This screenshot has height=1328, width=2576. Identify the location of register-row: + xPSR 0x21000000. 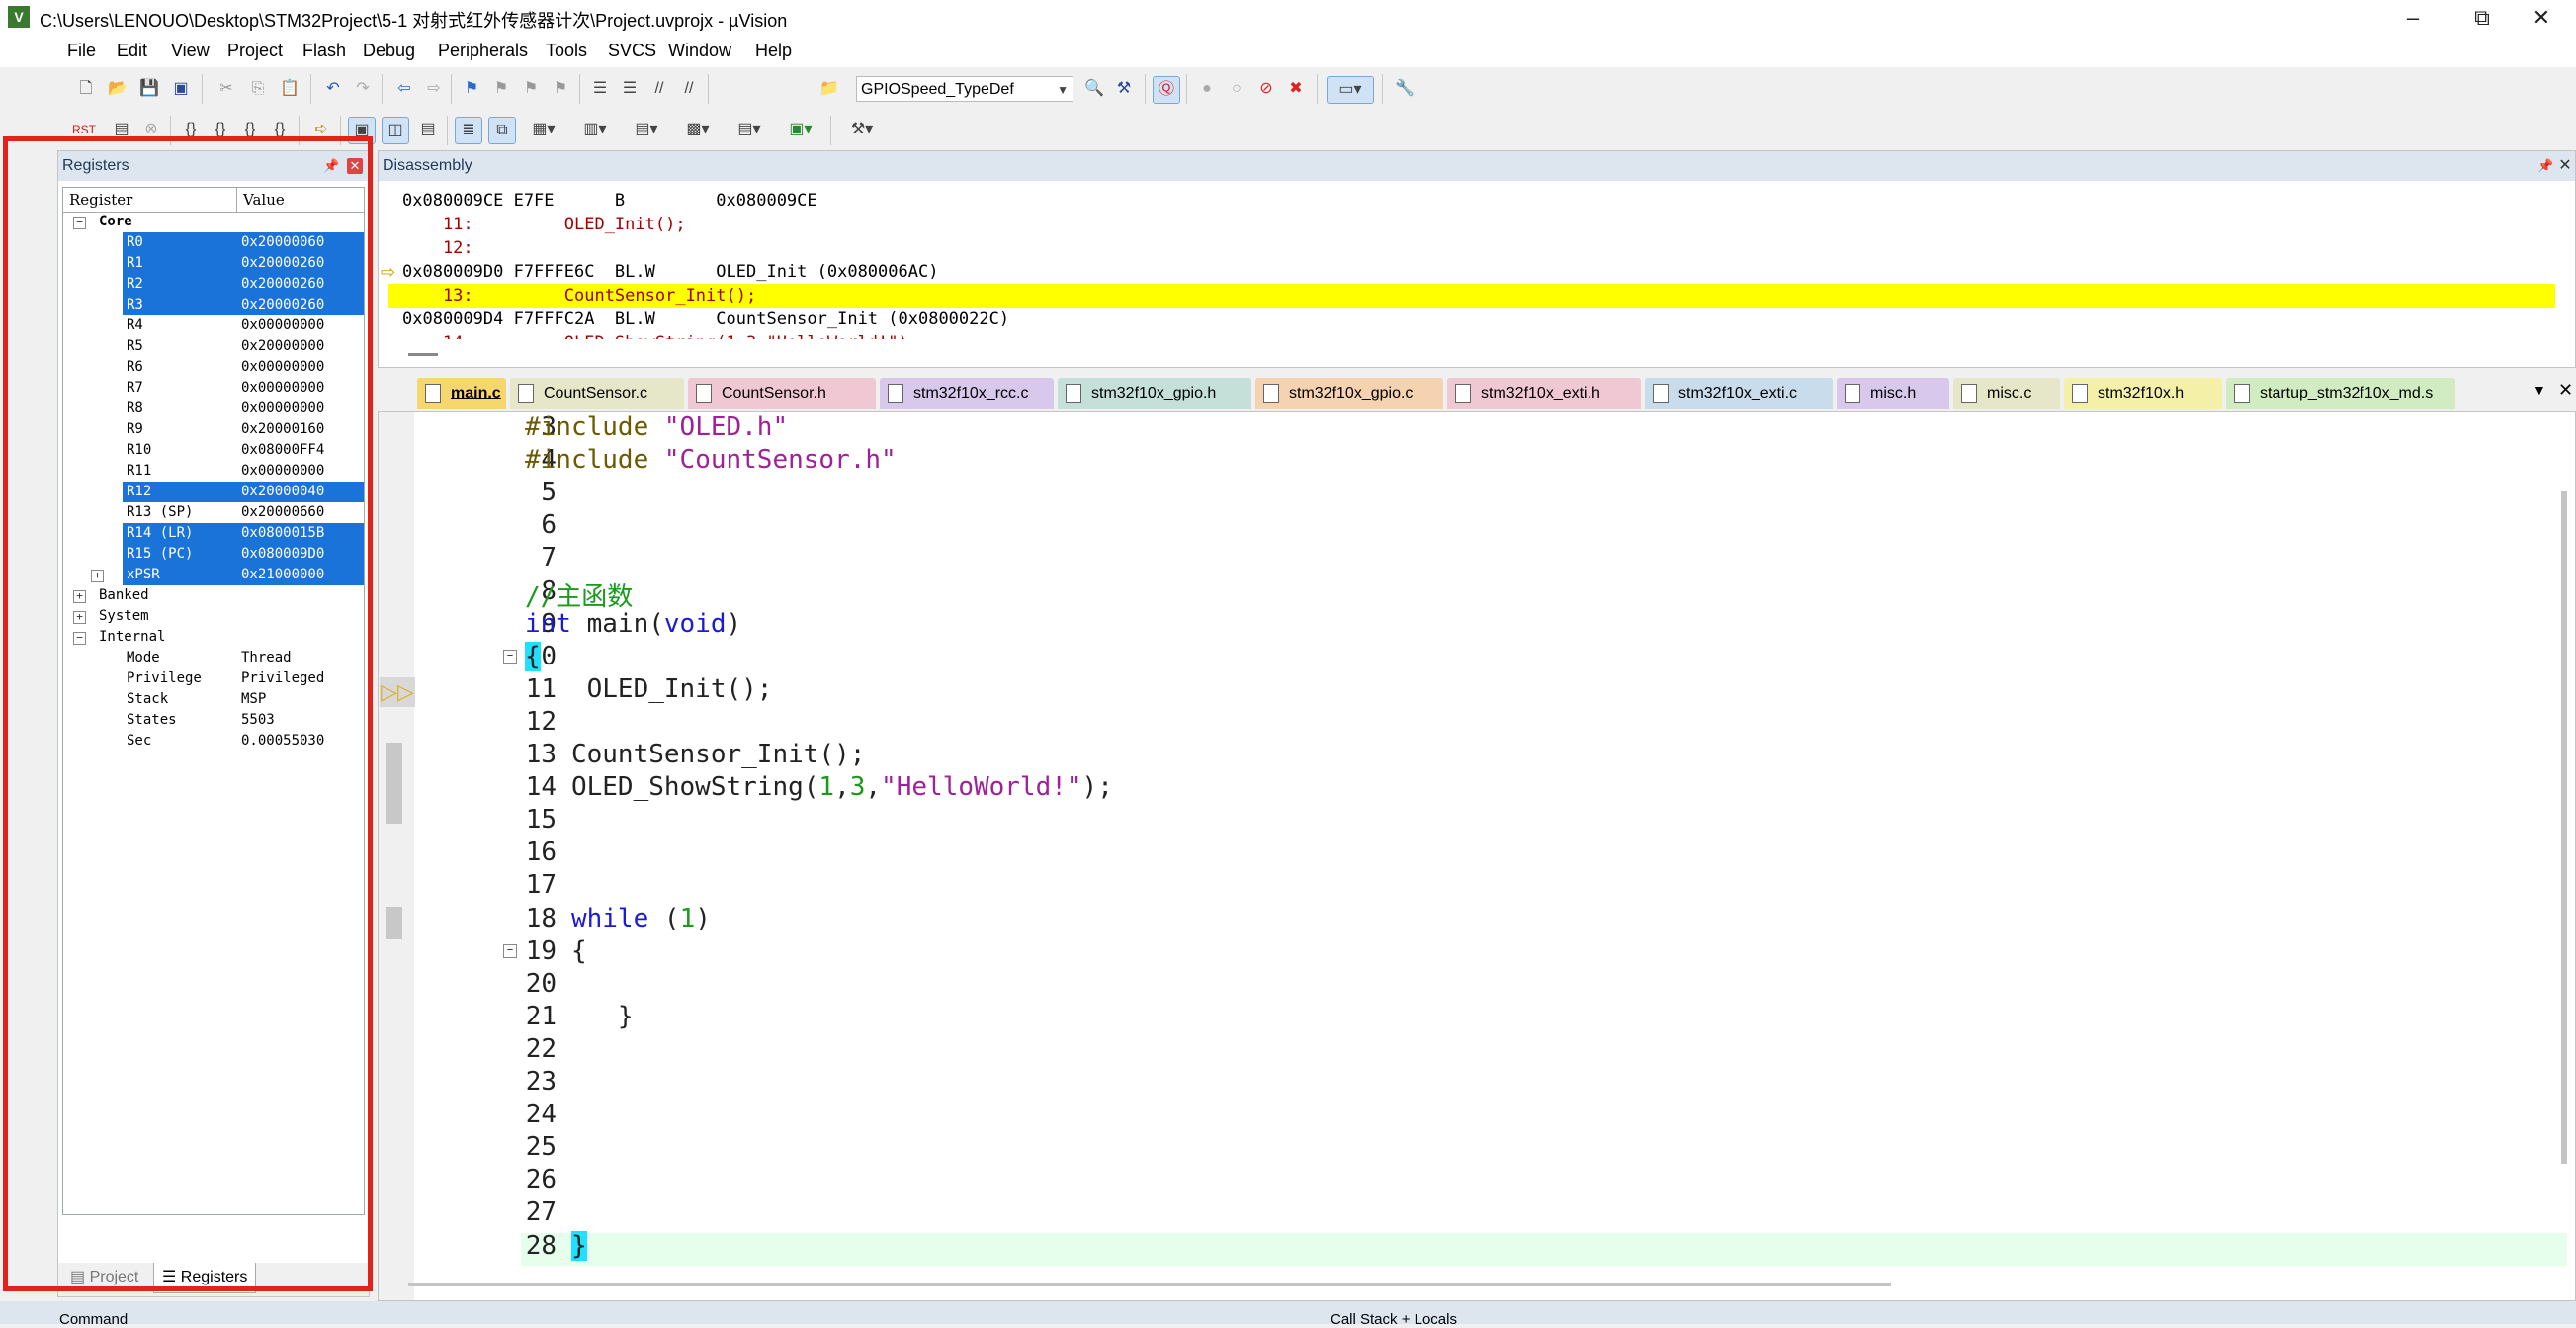
(213, 575).